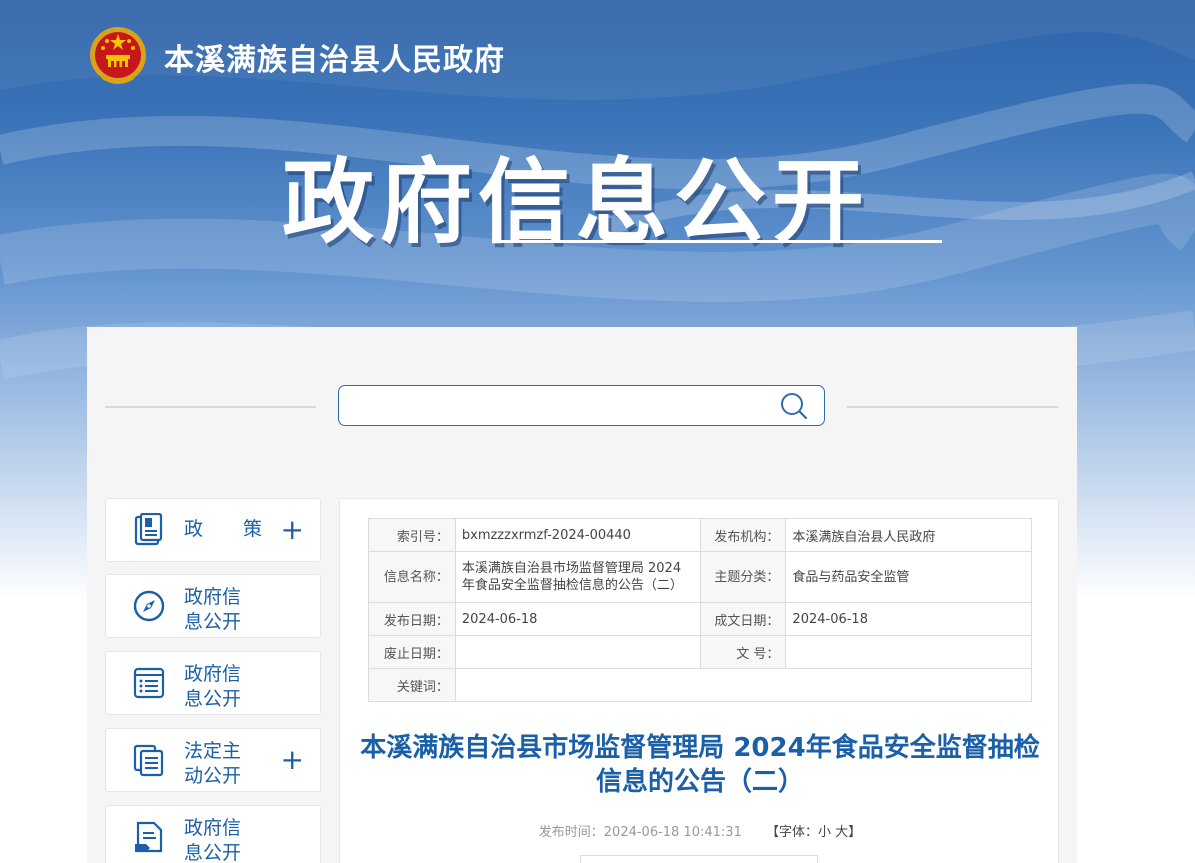 This screenshot has height=863, width=1195. What do you see at coordinates (743, 619) in the screenshot?
I see `created-label: 成文日期：` at bounding box center [743, 619].